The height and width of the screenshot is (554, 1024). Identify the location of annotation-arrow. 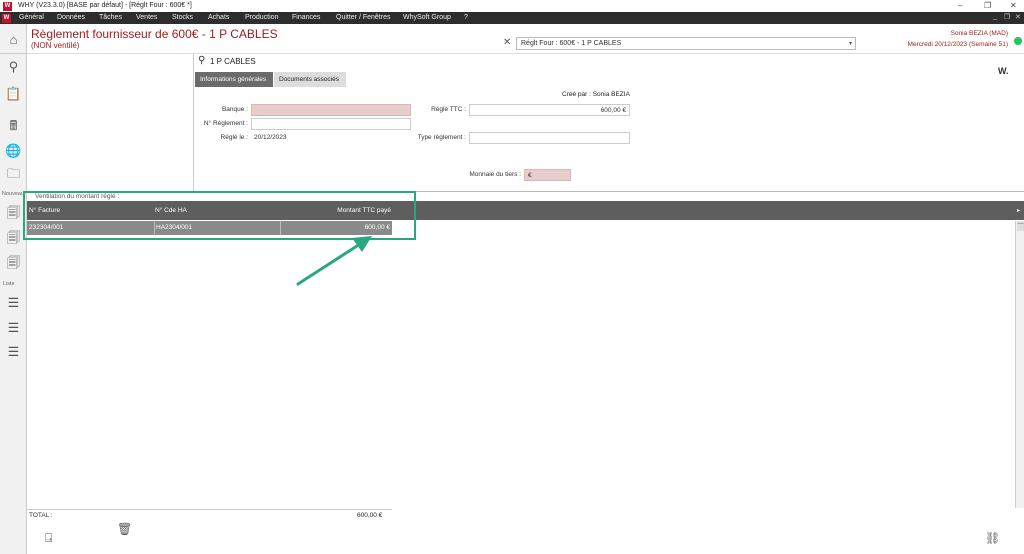
(334, 261).